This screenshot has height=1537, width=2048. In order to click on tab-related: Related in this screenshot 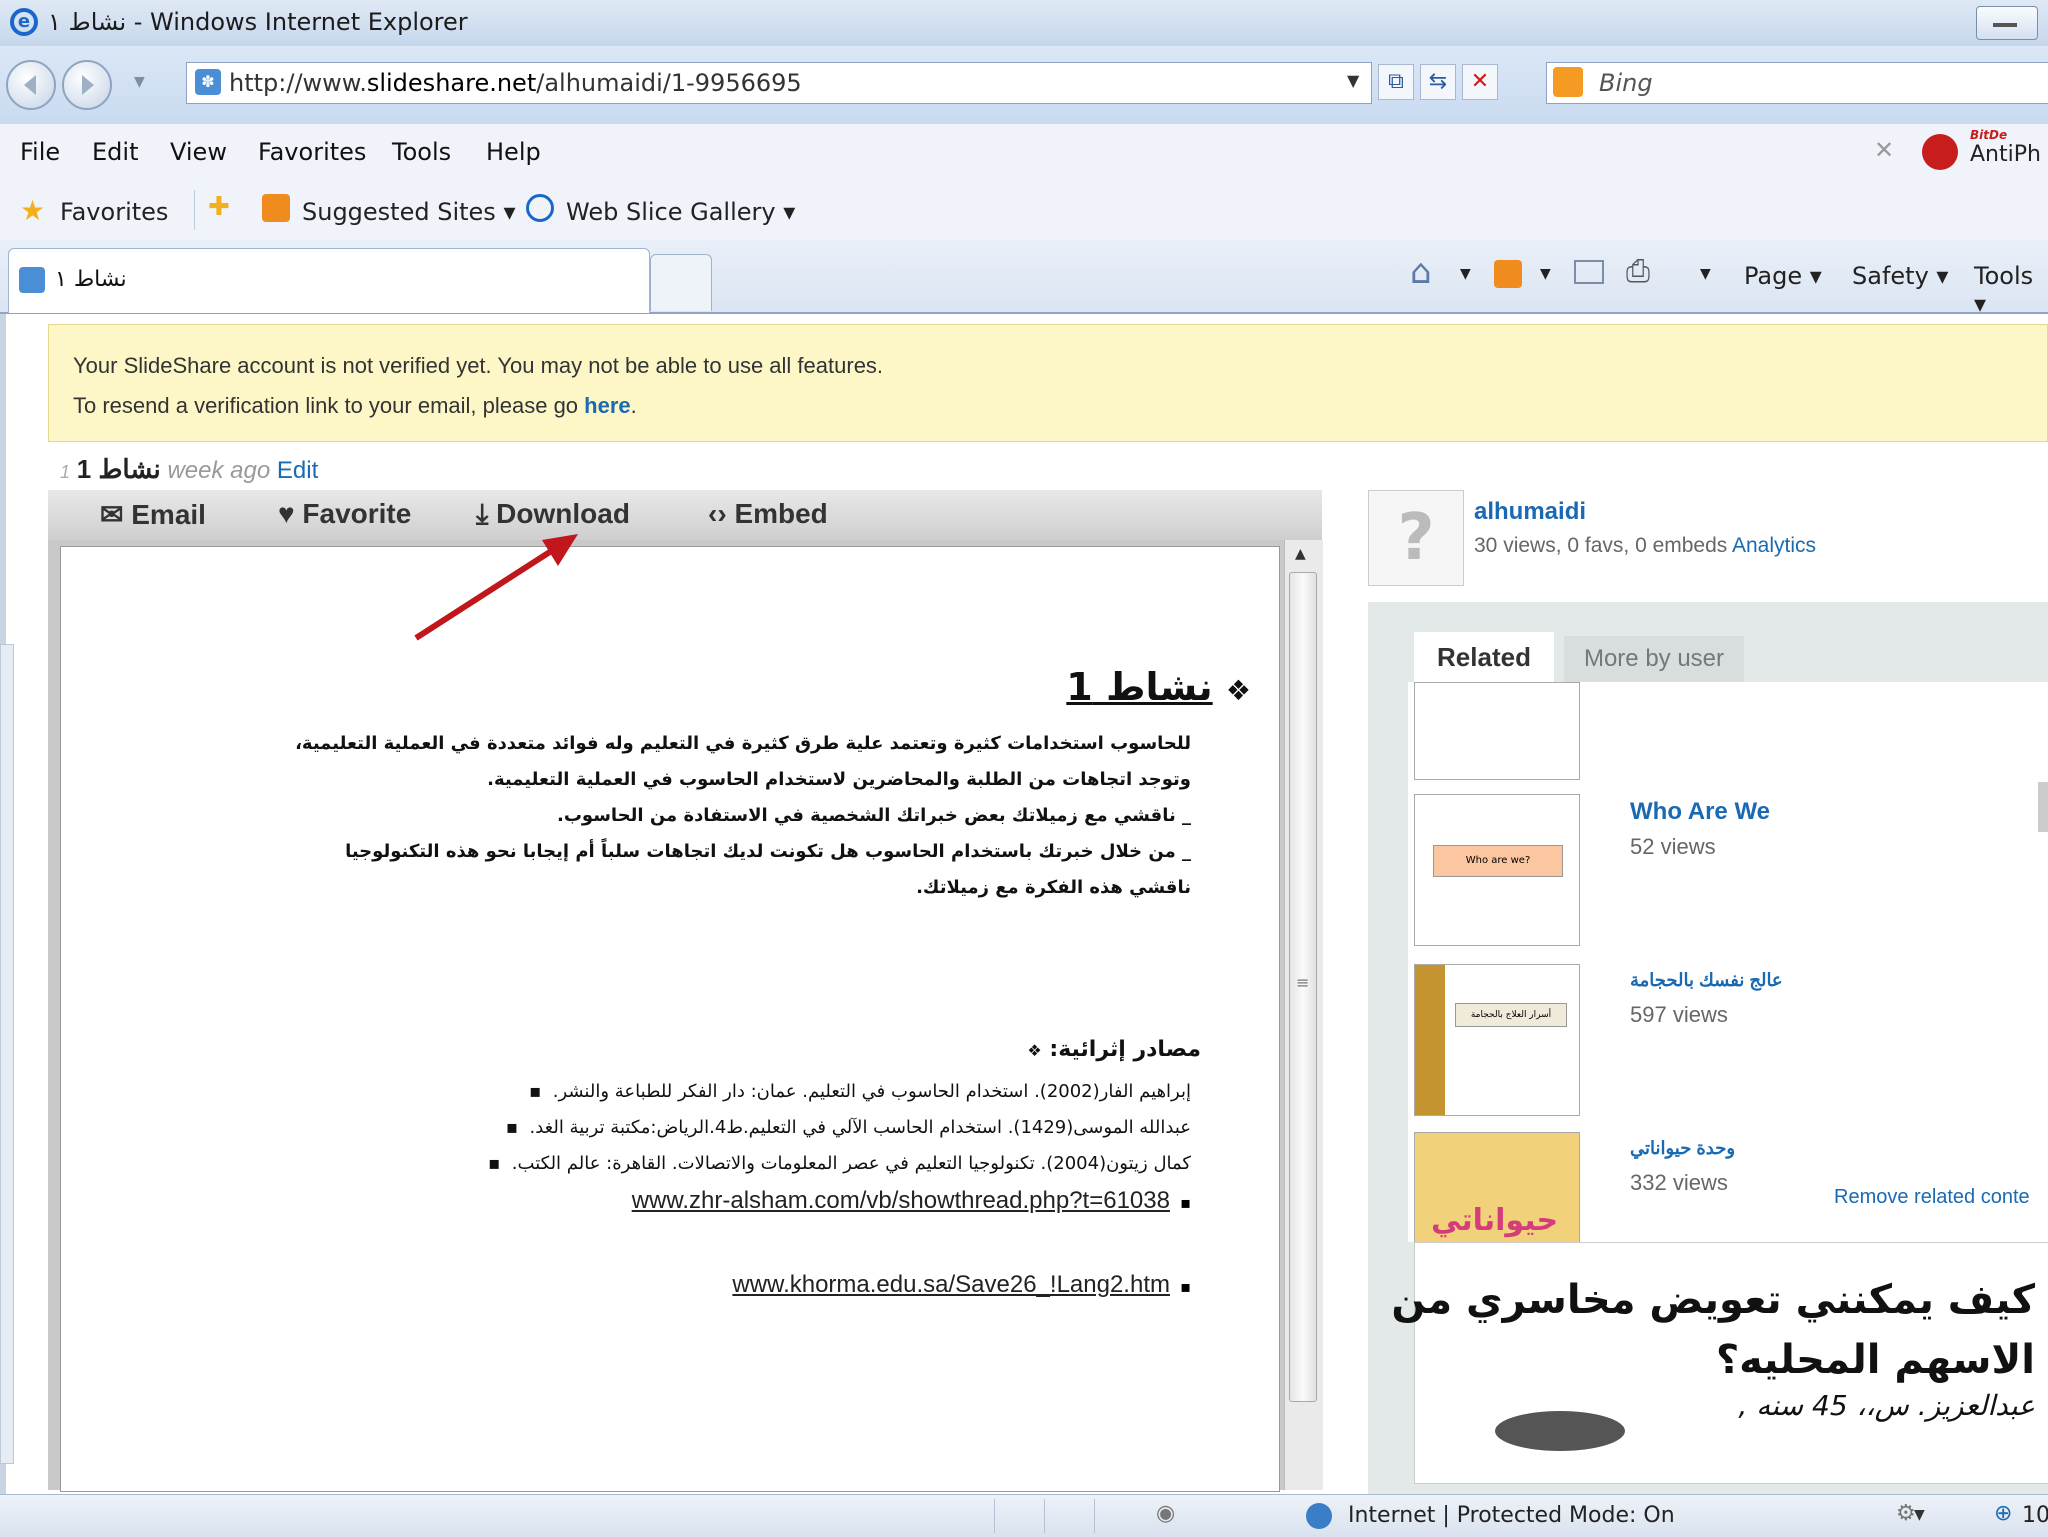, I will do `click(1484, 657)`.